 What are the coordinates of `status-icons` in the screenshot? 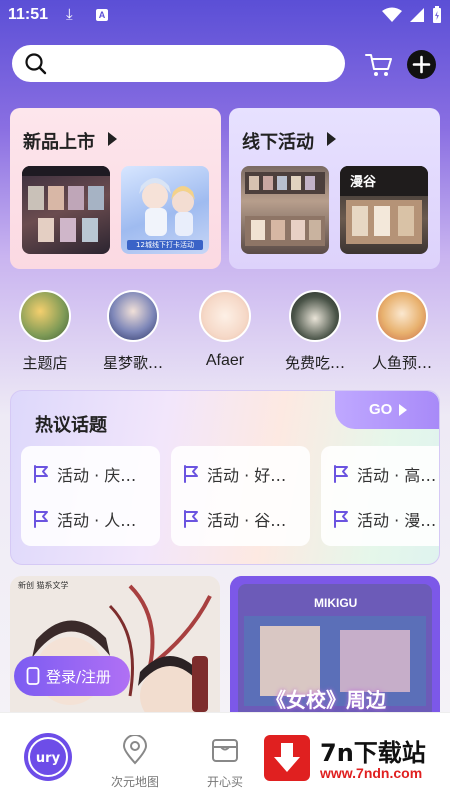 It's located at (412, 15).